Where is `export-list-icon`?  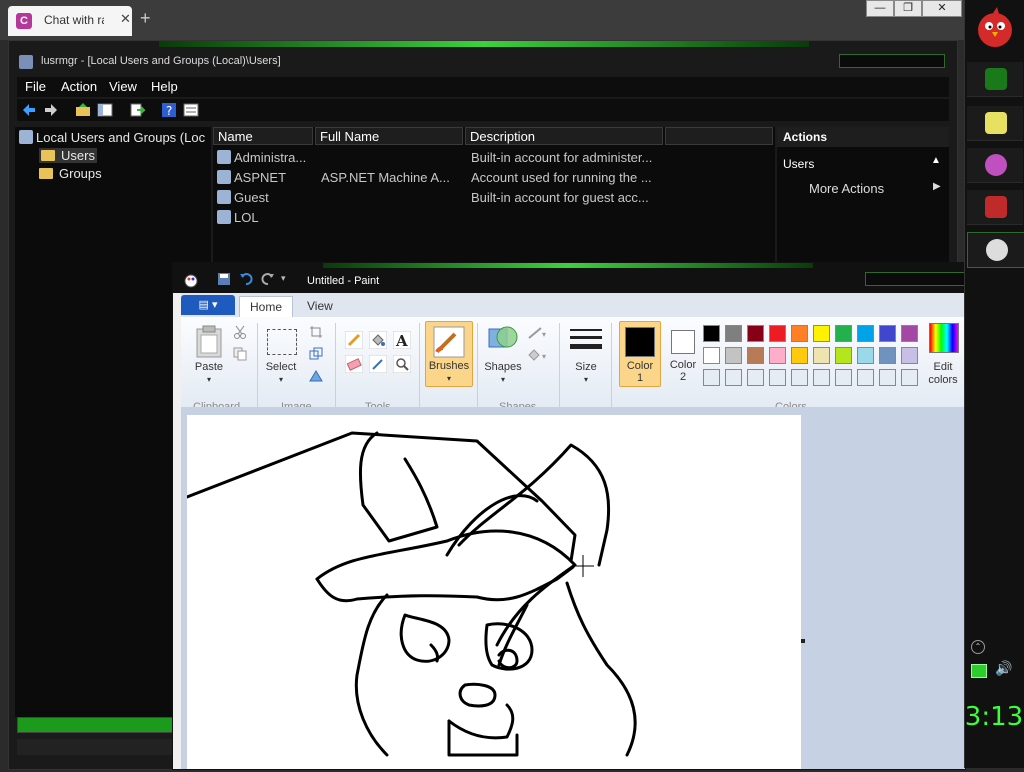 export-list-icon is located at coordinates (137, 110).